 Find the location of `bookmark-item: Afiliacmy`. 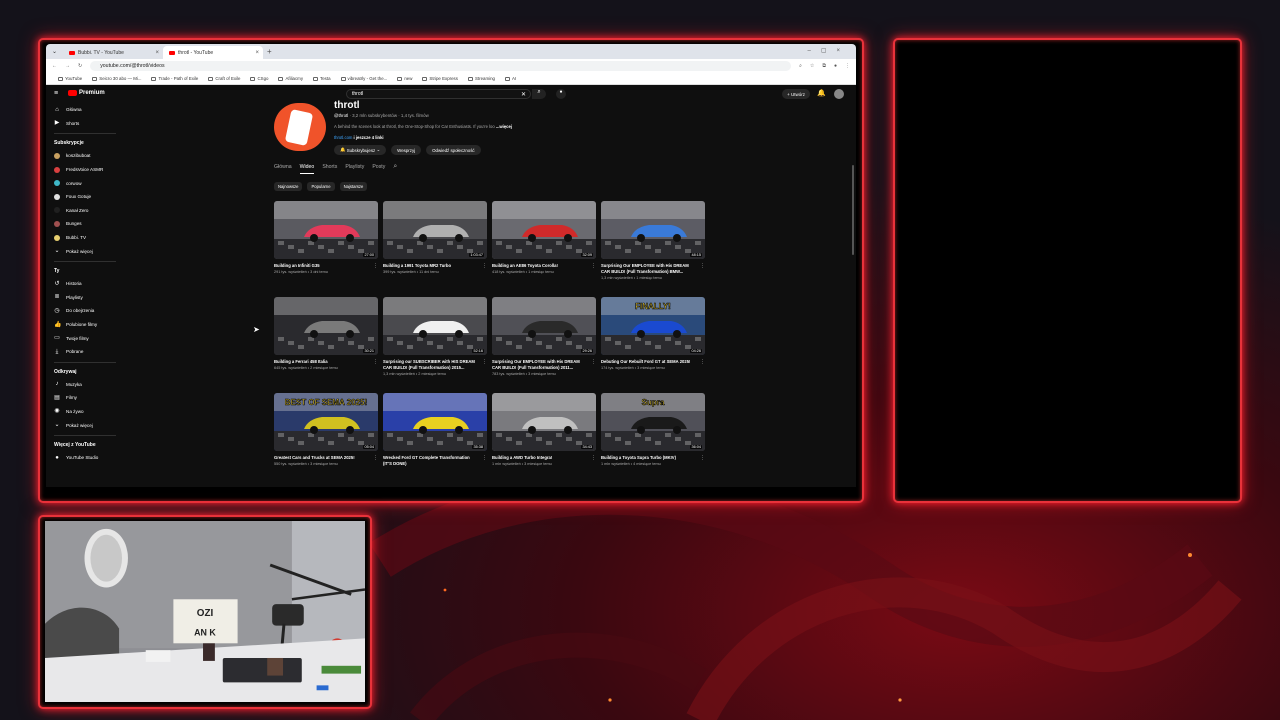

bookmark-item: Afiliacmy is located at coordinates (290, 78).